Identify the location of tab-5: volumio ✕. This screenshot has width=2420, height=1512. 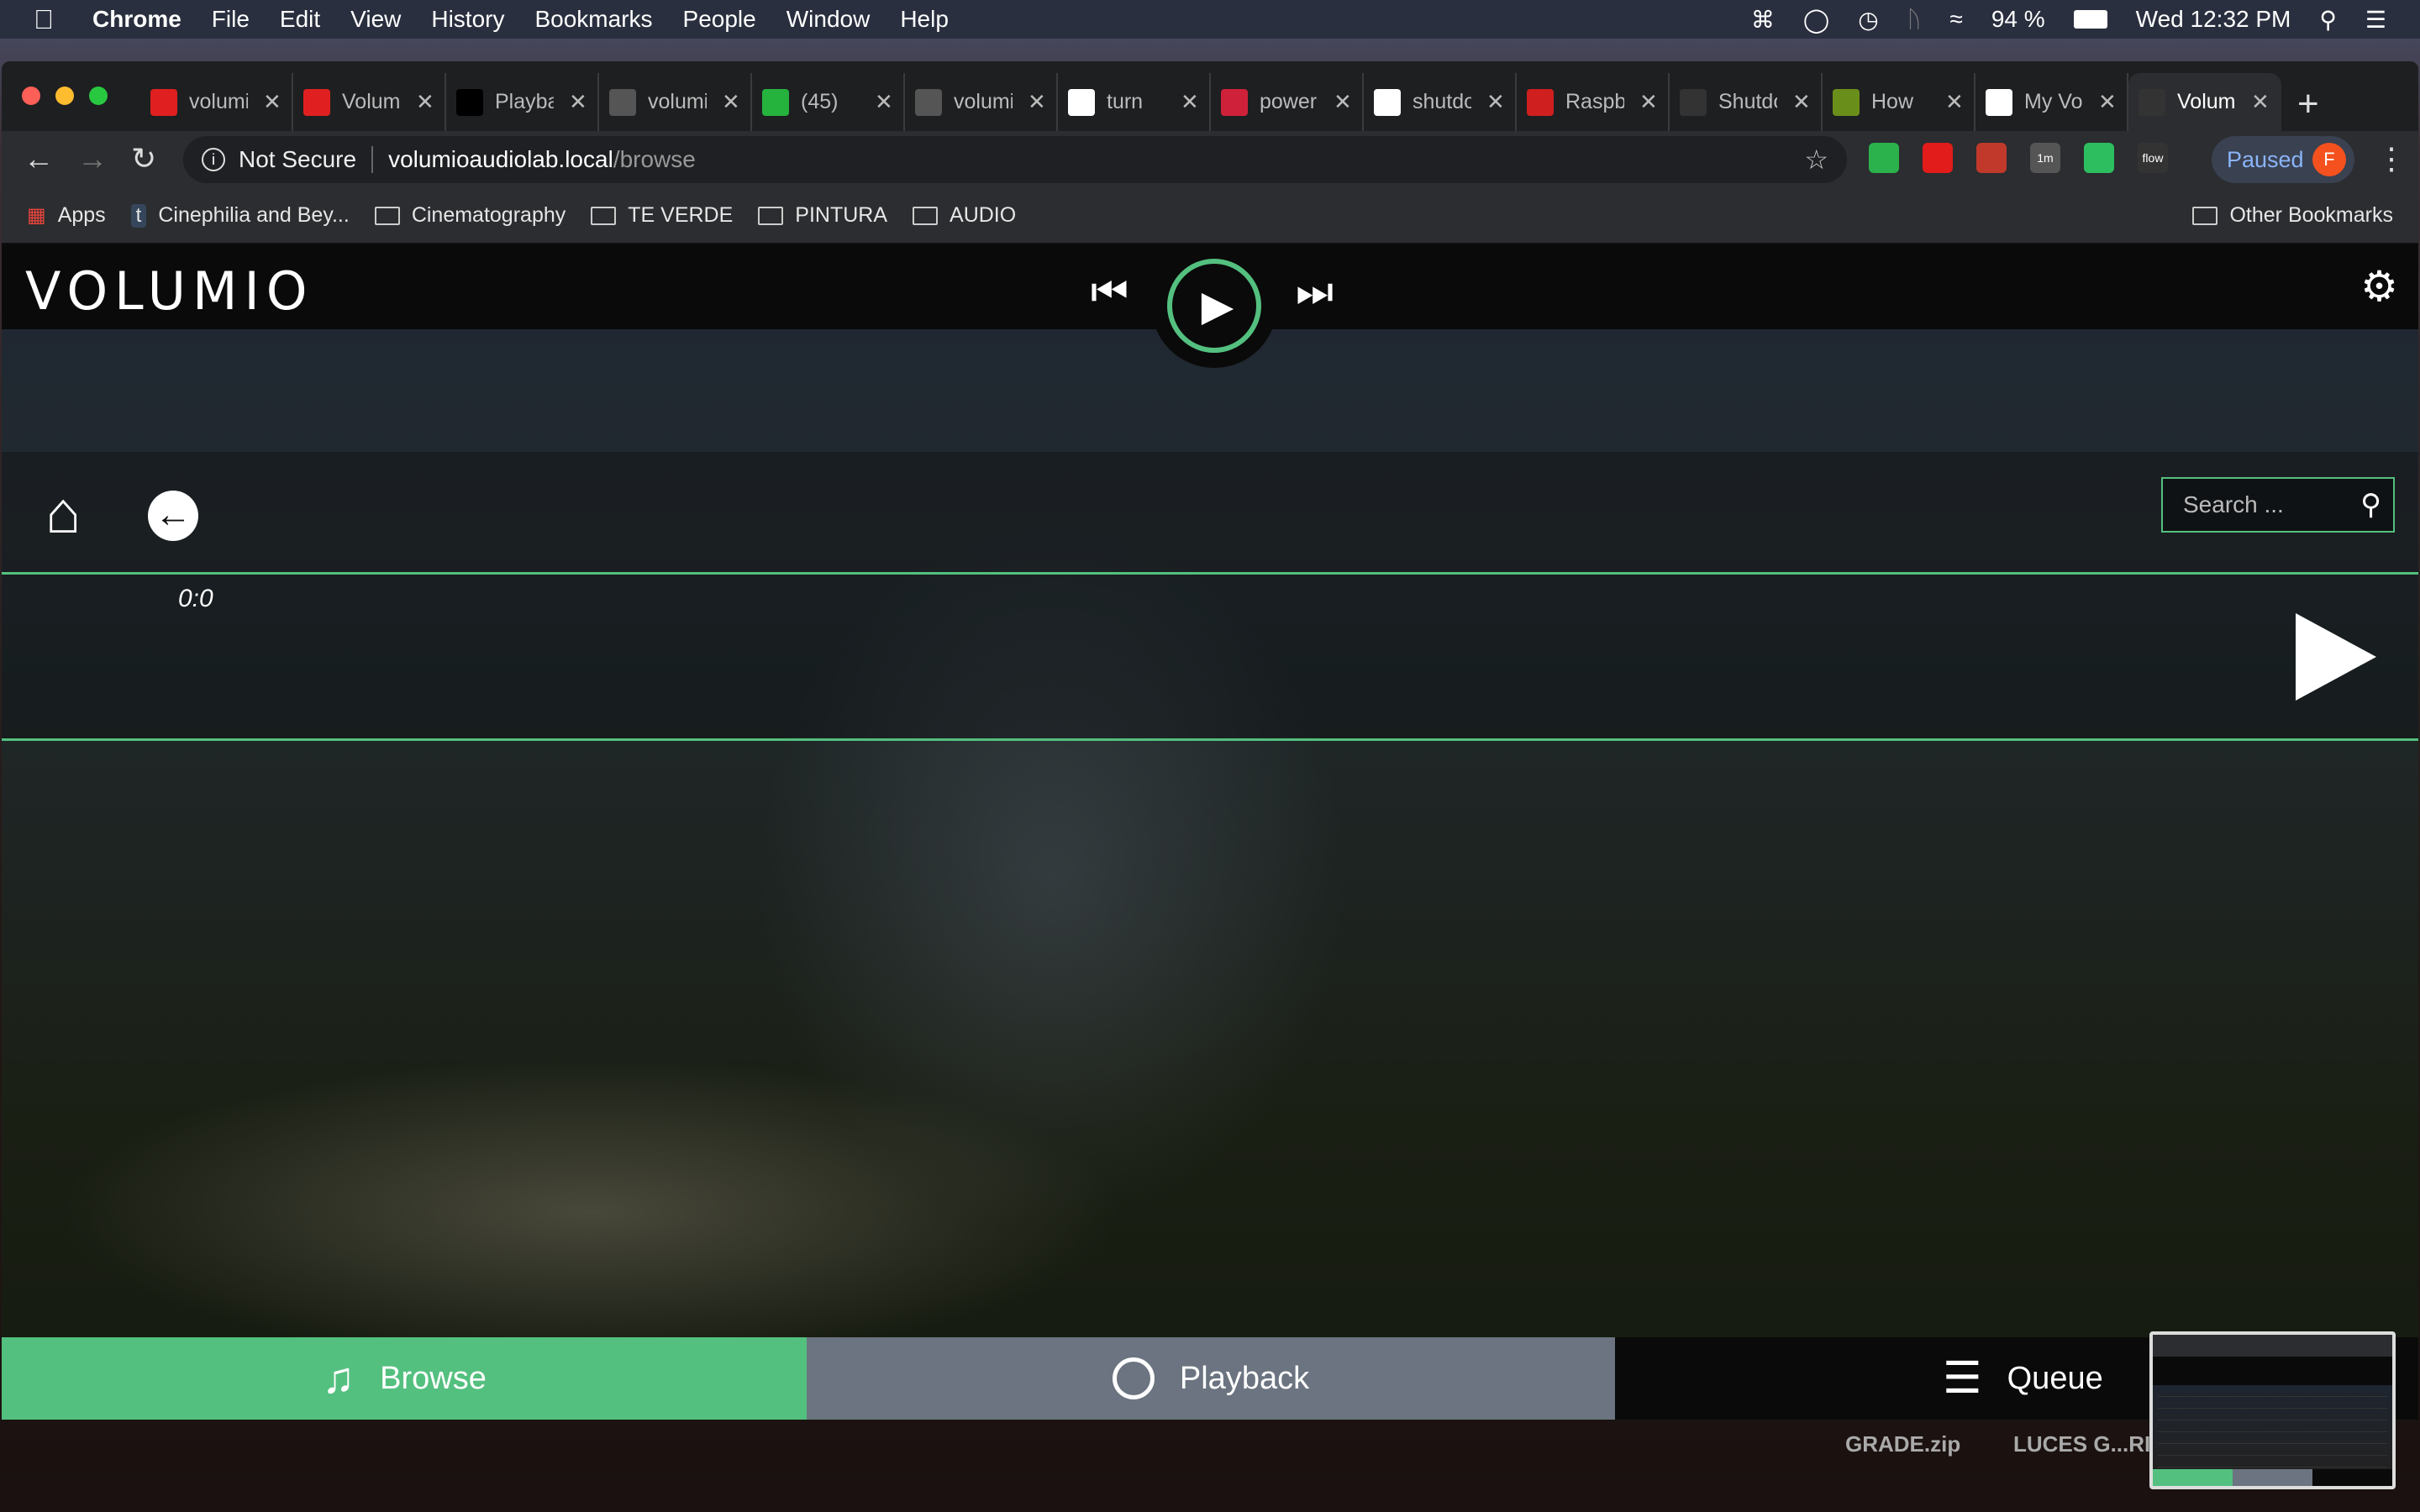
(982, 102).